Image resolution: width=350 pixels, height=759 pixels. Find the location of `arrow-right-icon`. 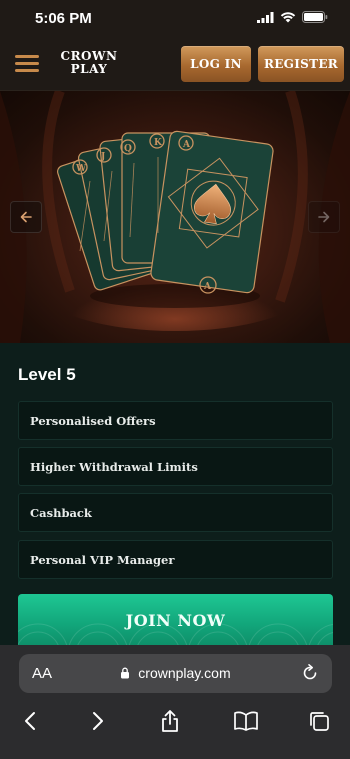

arrow-right-icon is located at coordinates (324, 217).